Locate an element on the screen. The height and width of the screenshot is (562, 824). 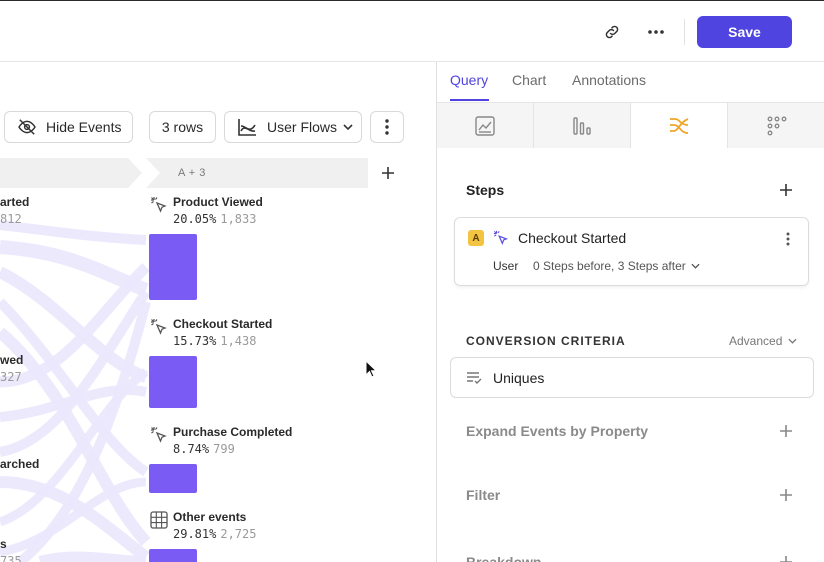
add-breakdown-plus-icon is located at coordinates (786, 558).